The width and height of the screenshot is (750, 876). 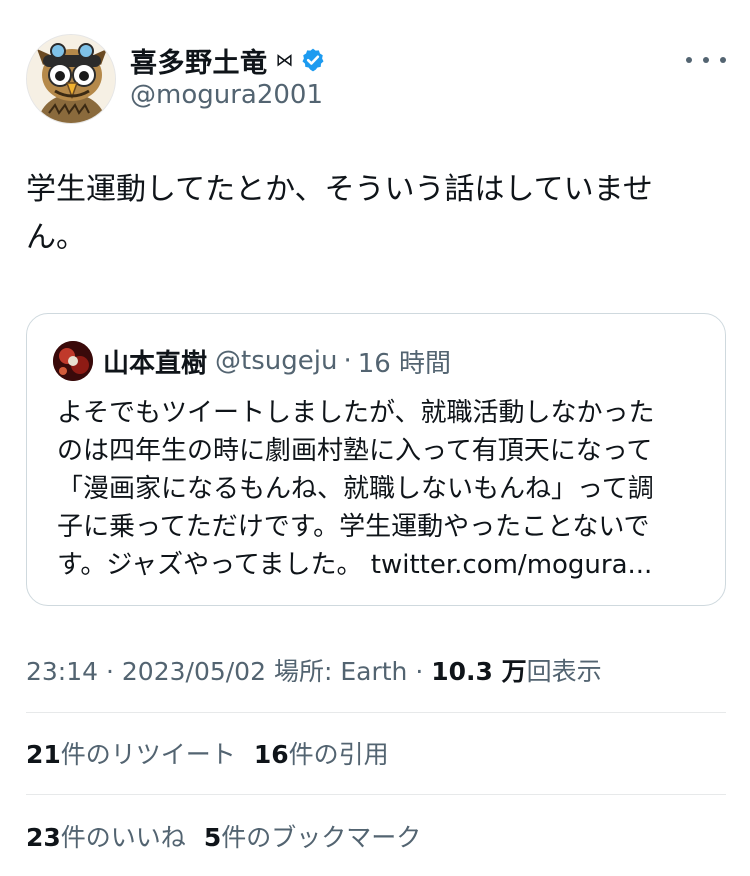 I want to click on author-handle: @mogura2001, so click(x=226, y=95).